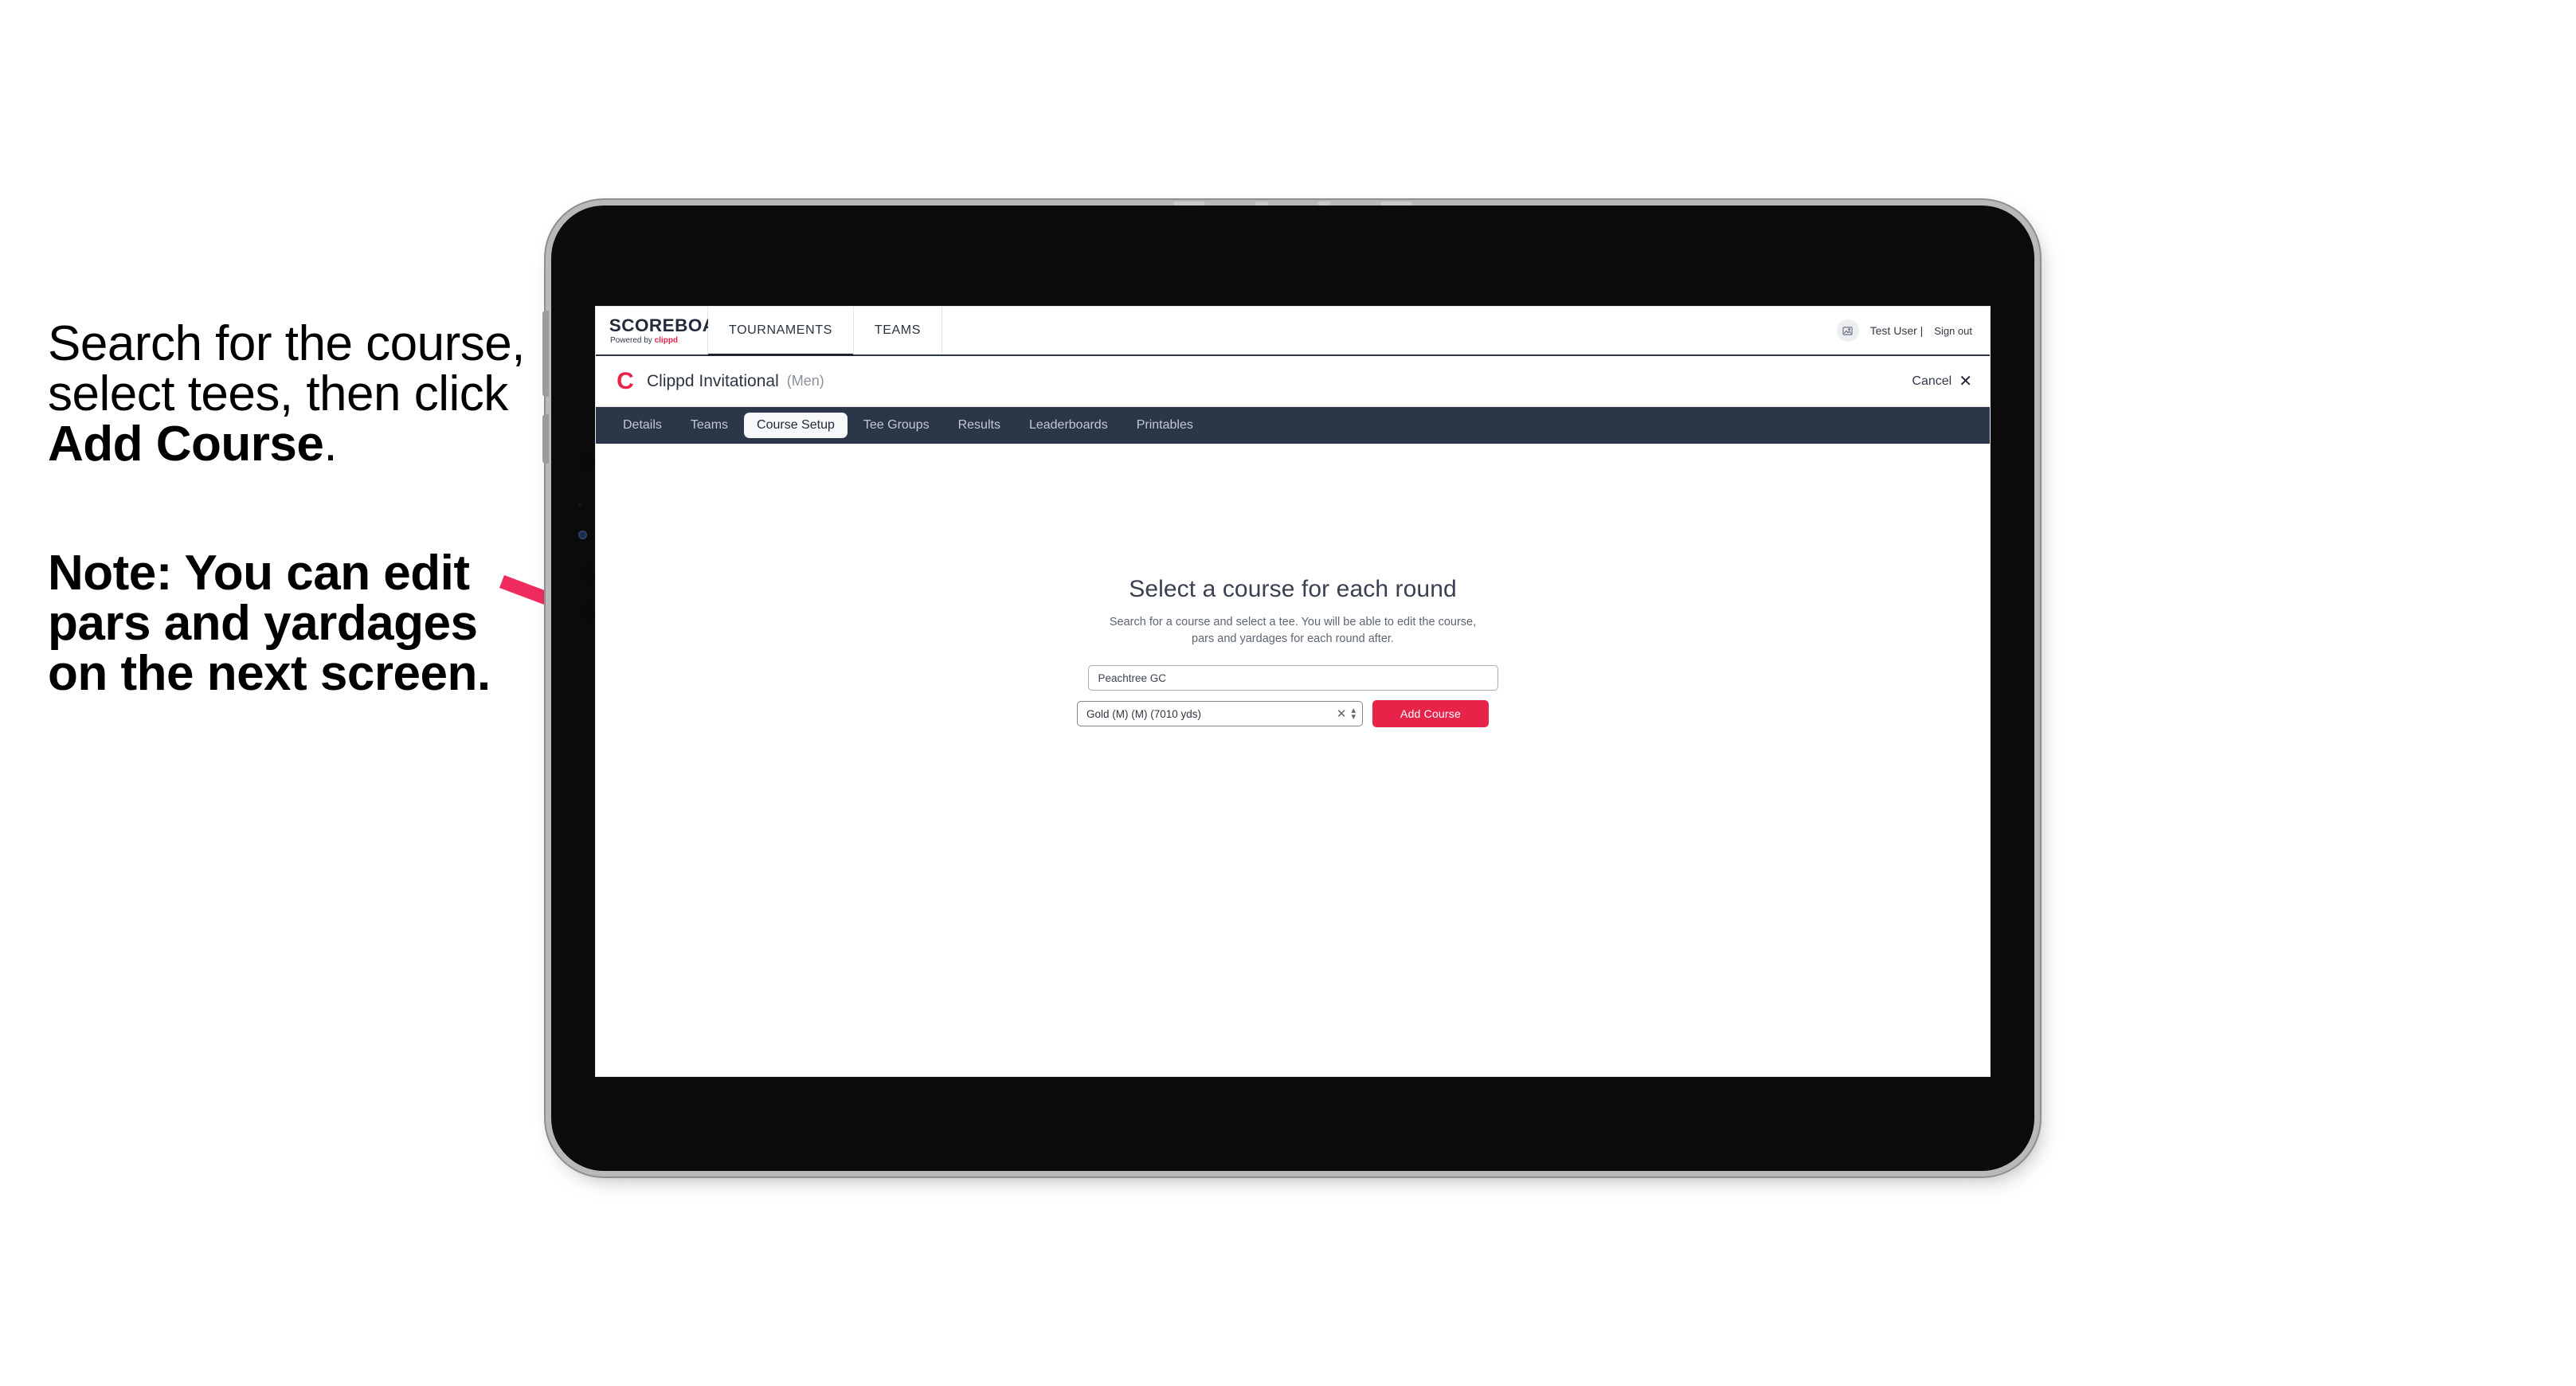 The width and height of the screenshot is (2576, 1386). Describe the element at coordinates (1932, 381) in the screenshot. I see `cancel-label: Cancel` at that location.